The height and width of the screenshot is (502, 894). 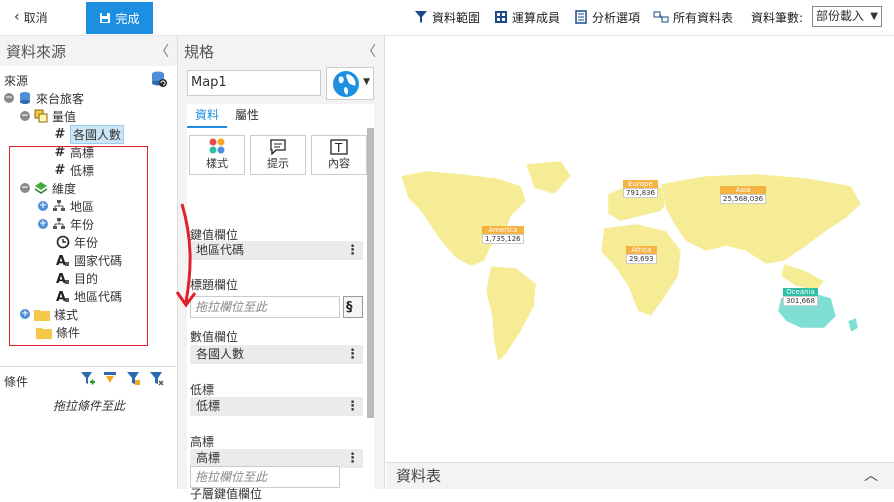 What do you see at coordinates (853, 325) in the screenshot?
I see `map-region-new-zealand` at bounding box center [853, 325].